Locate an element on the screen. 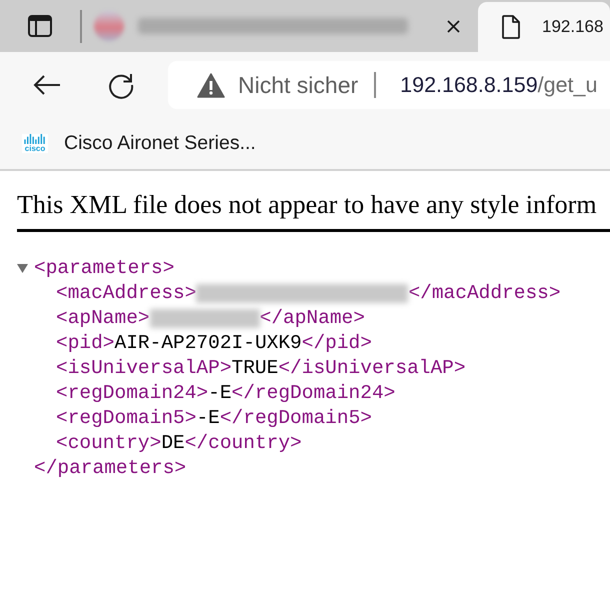 The image size is (610, 610). document-icon is located at coordinates (511, 27).